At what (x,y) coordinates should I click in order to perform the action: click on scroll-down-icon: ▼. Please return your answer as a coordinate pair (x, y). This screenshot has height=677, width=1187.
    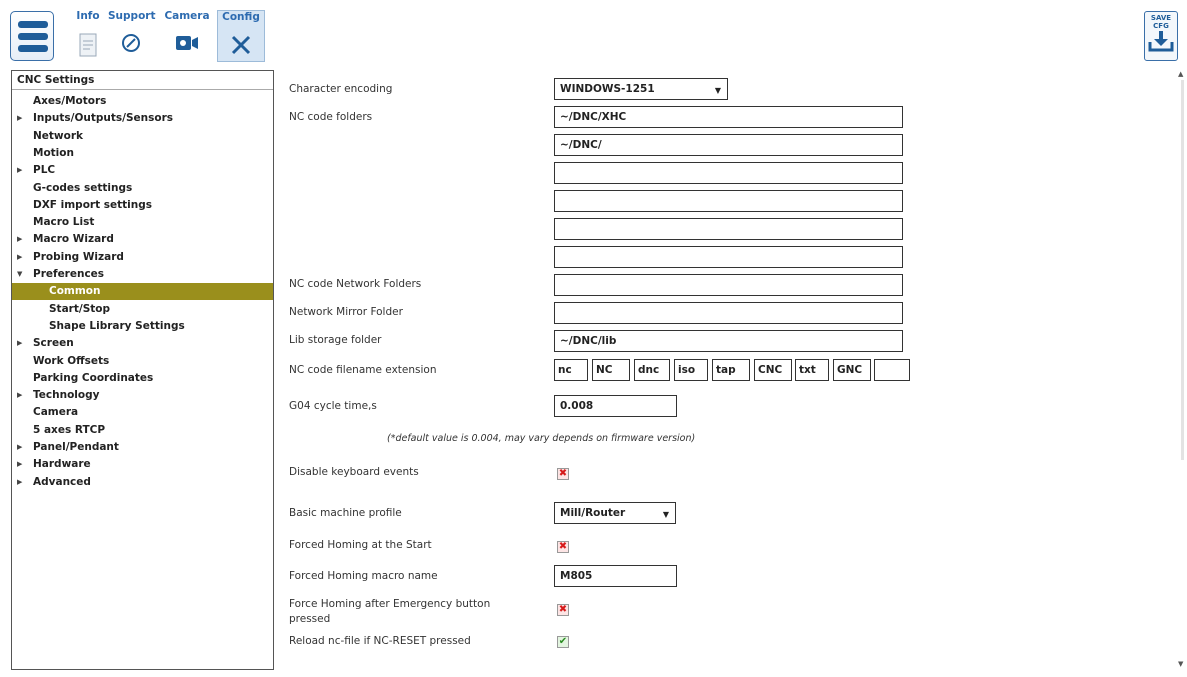
    Looking at the image, I should click on (1180, 664).